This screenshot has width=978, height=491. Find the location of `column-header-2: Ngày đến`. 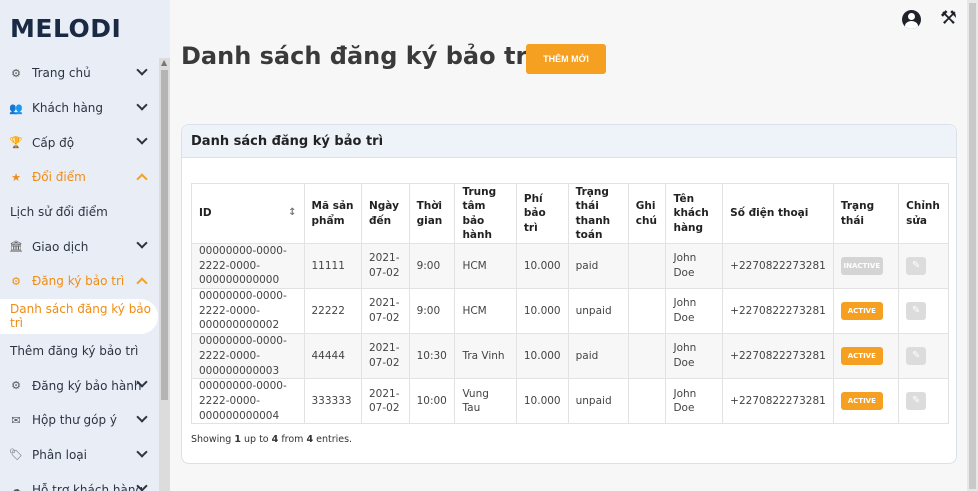

column-header-2: Ngày đến is located at coordinates (385, 213).